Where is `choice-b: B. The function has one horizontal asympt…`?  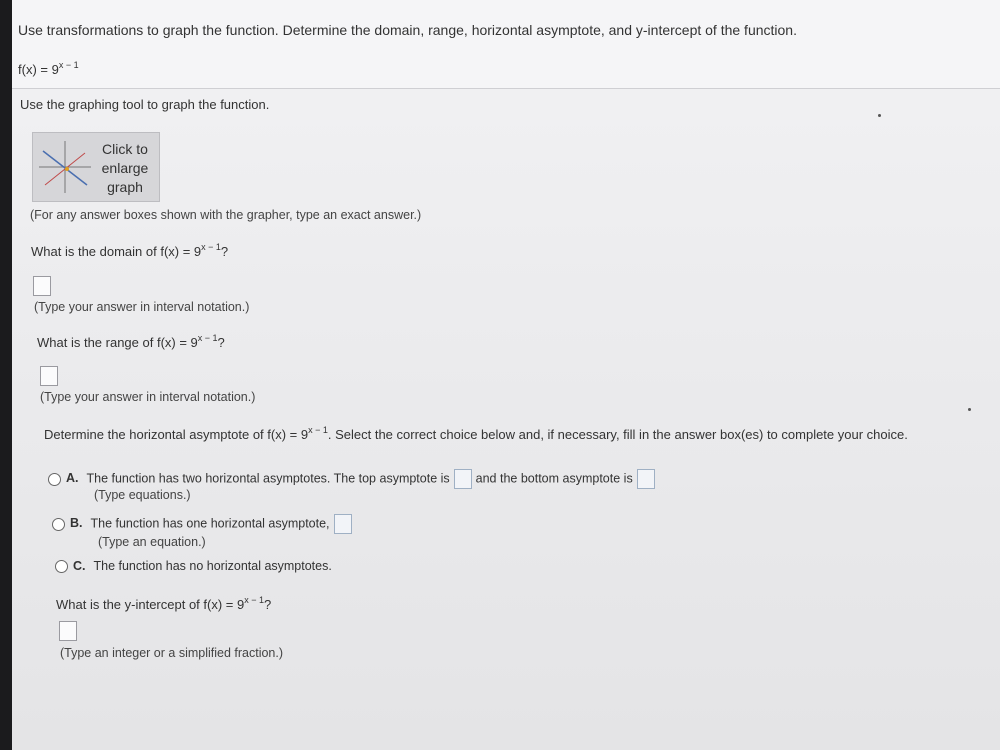 choice-b: B. The function has one horizontal asympt… is located at coordinates (204, 524).